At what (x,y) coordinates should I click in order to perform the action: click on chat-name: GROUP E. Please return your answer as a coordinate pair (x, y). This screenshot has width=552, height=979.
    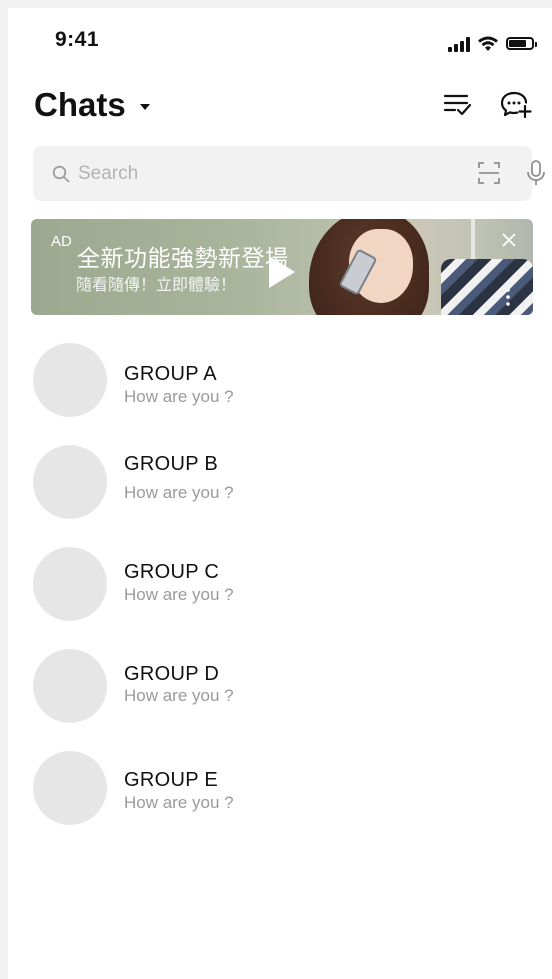
    Looking at the image, I should click on (171, 780).